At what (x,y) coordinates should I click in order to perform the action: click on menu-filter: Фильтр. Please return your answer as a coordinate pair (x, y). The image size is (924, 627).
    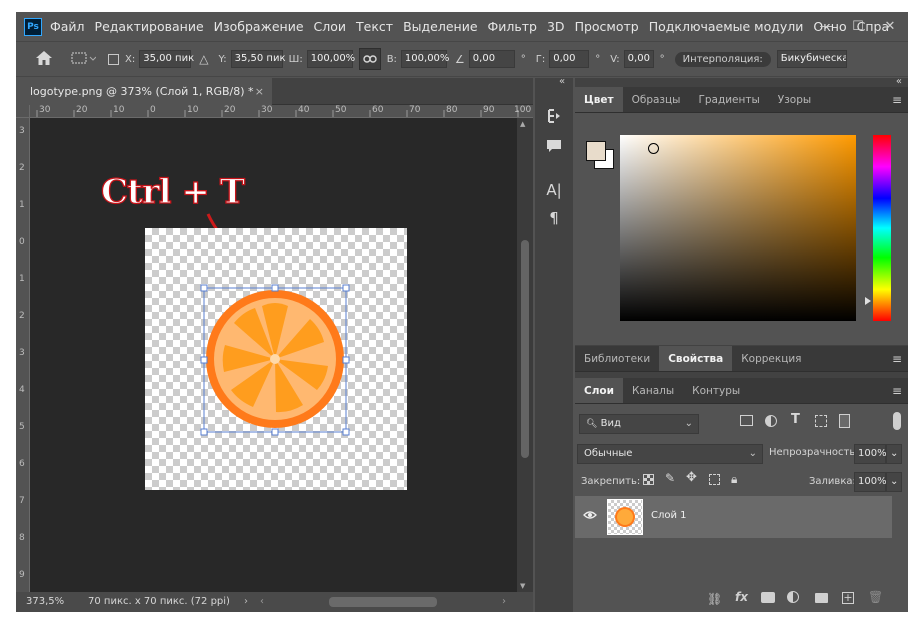
    Looking at the image, I should click on (512, 26).